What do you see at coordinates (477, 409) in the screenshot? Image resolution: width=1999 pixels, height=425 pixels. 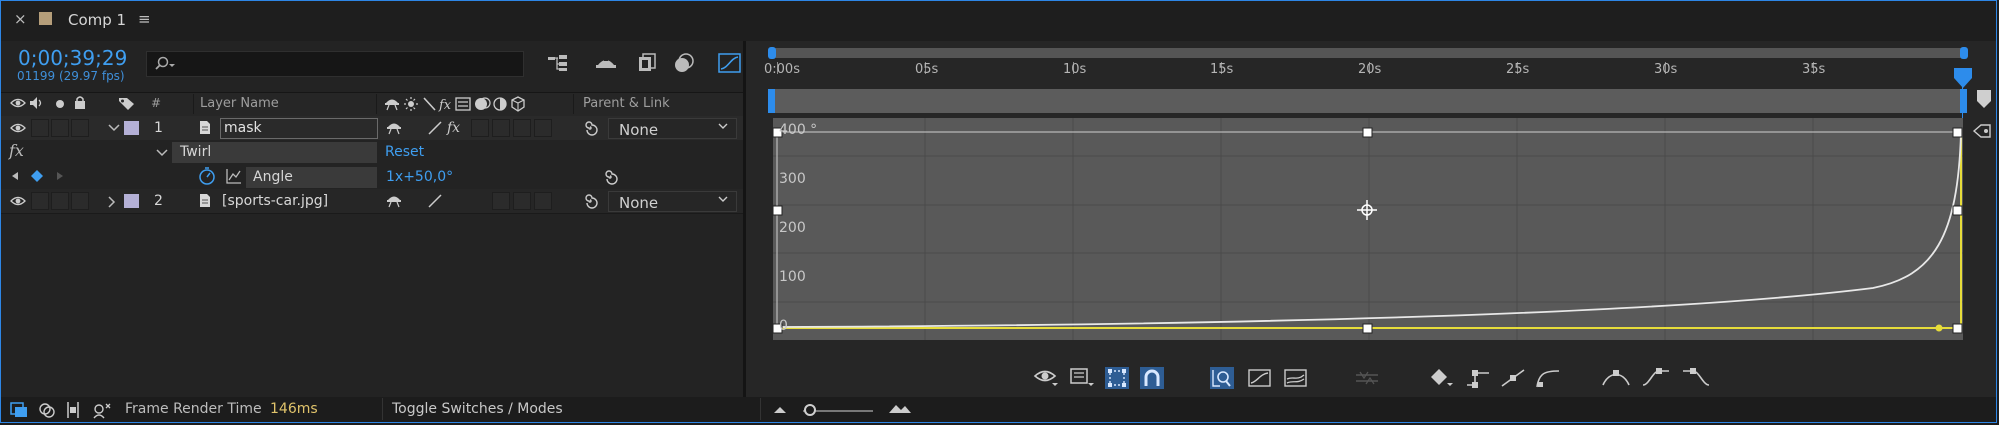 I see `toggle-switches-modes-button: Toggle Switches / Modes` at bounding box center [477, 409].